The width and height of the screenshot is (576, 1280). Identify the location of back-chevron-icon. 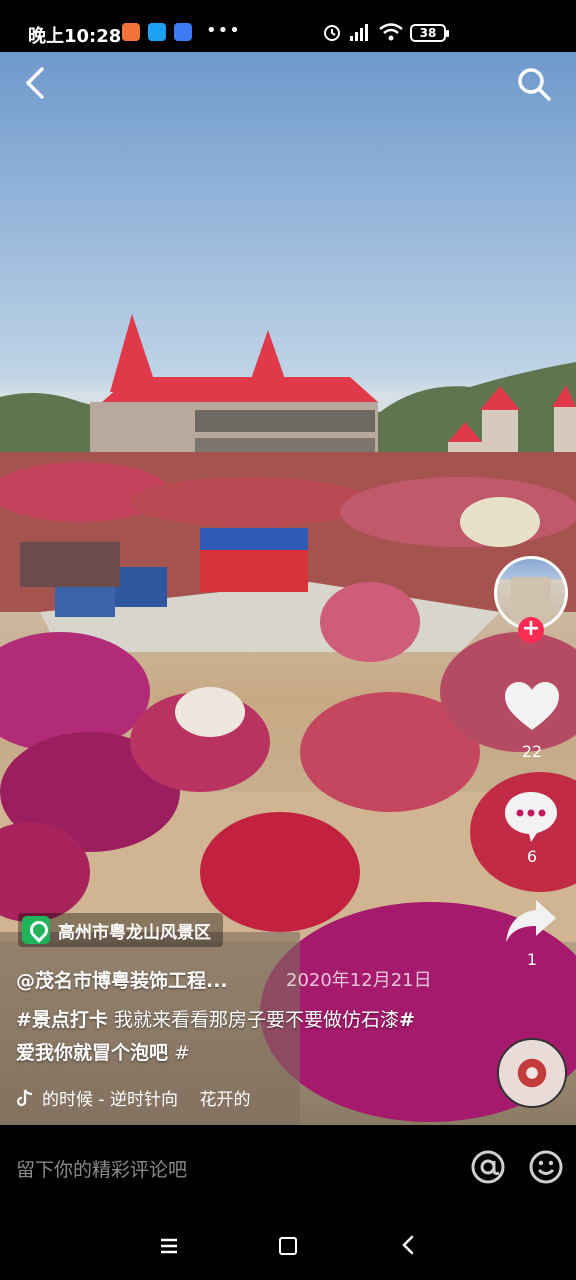
(35, 83).